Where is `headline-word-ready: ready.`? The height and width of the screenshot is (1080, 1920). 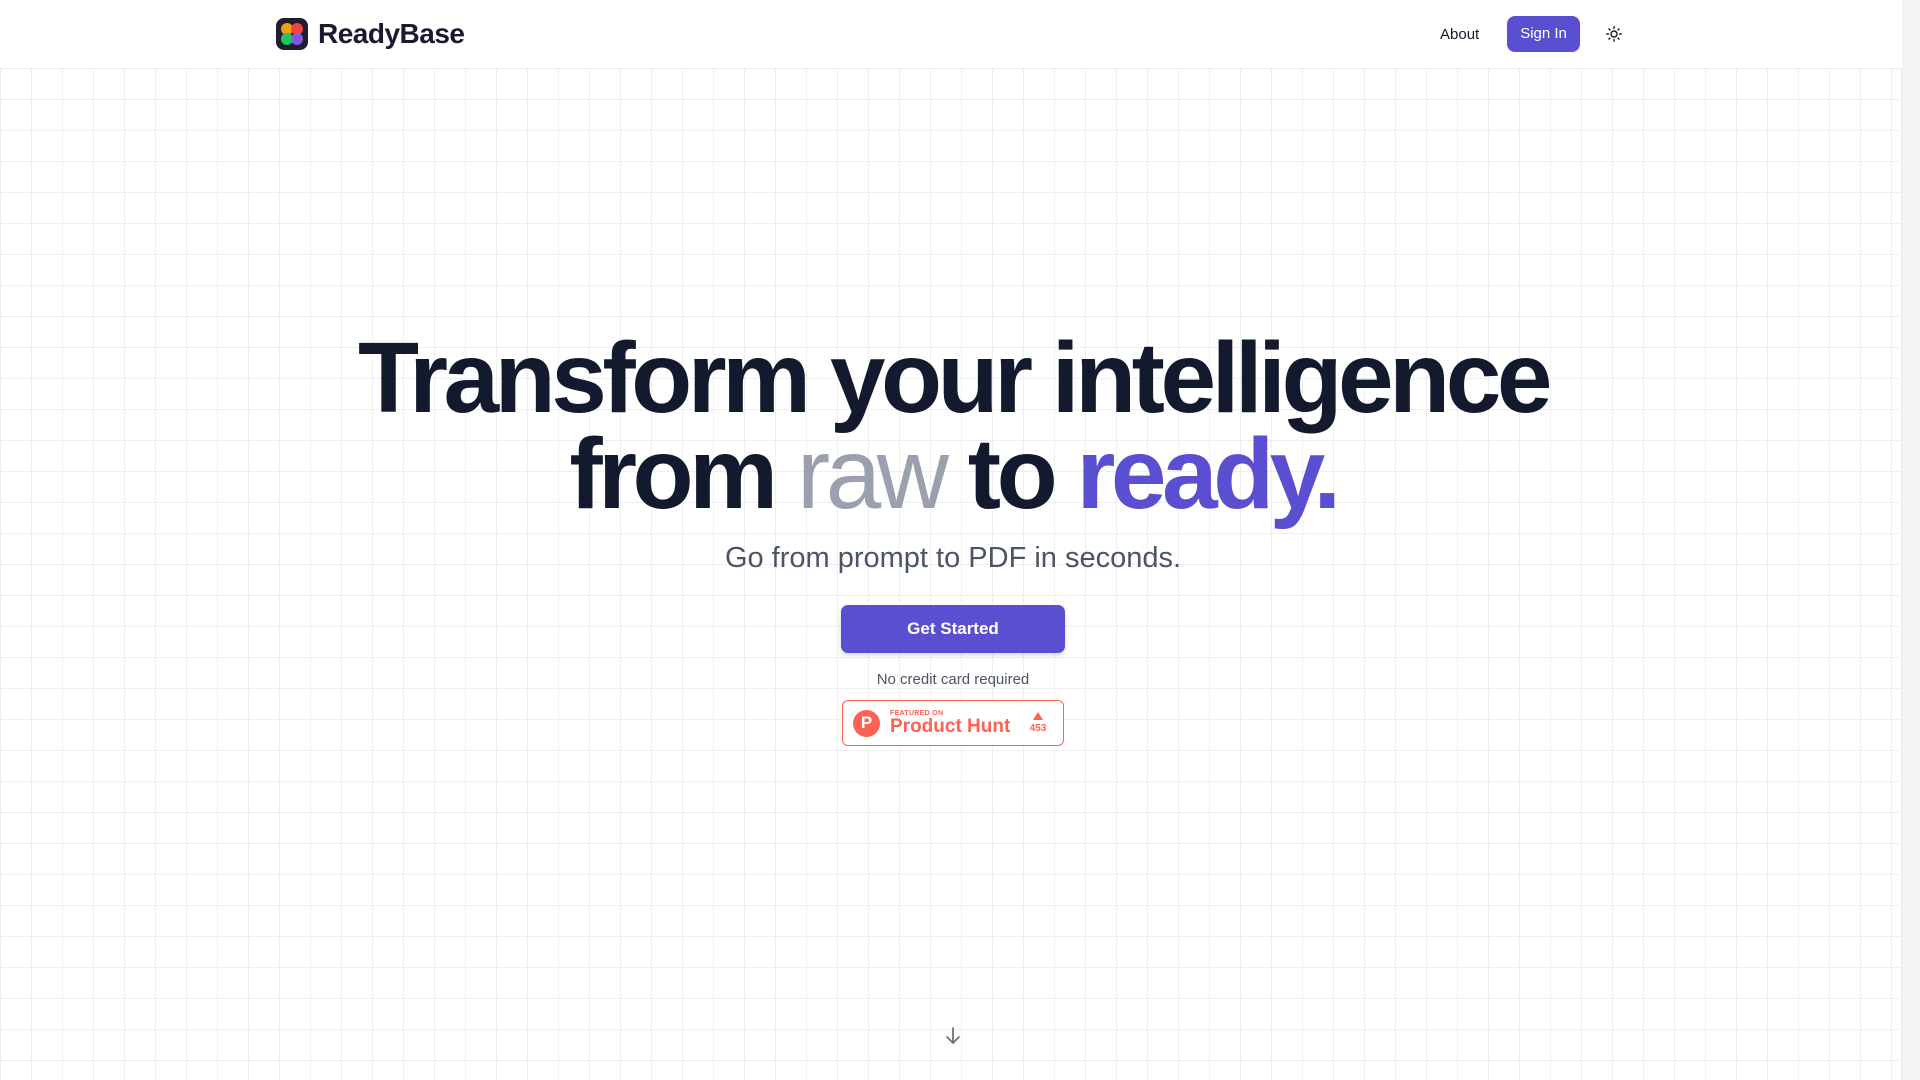
headline-word-ready: ready. is located at coordinates (1208, 474).